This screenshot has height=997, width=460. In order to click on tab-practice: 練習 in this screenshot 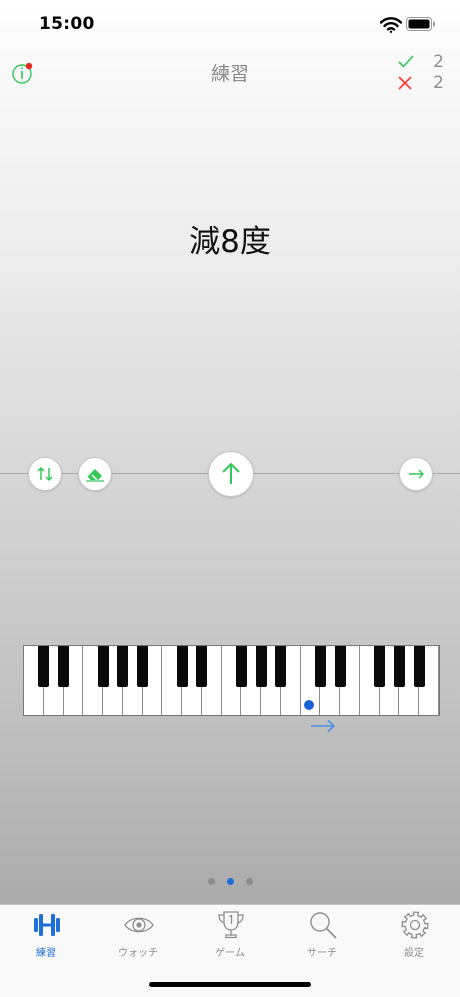, I will do `click(46, 935)`.